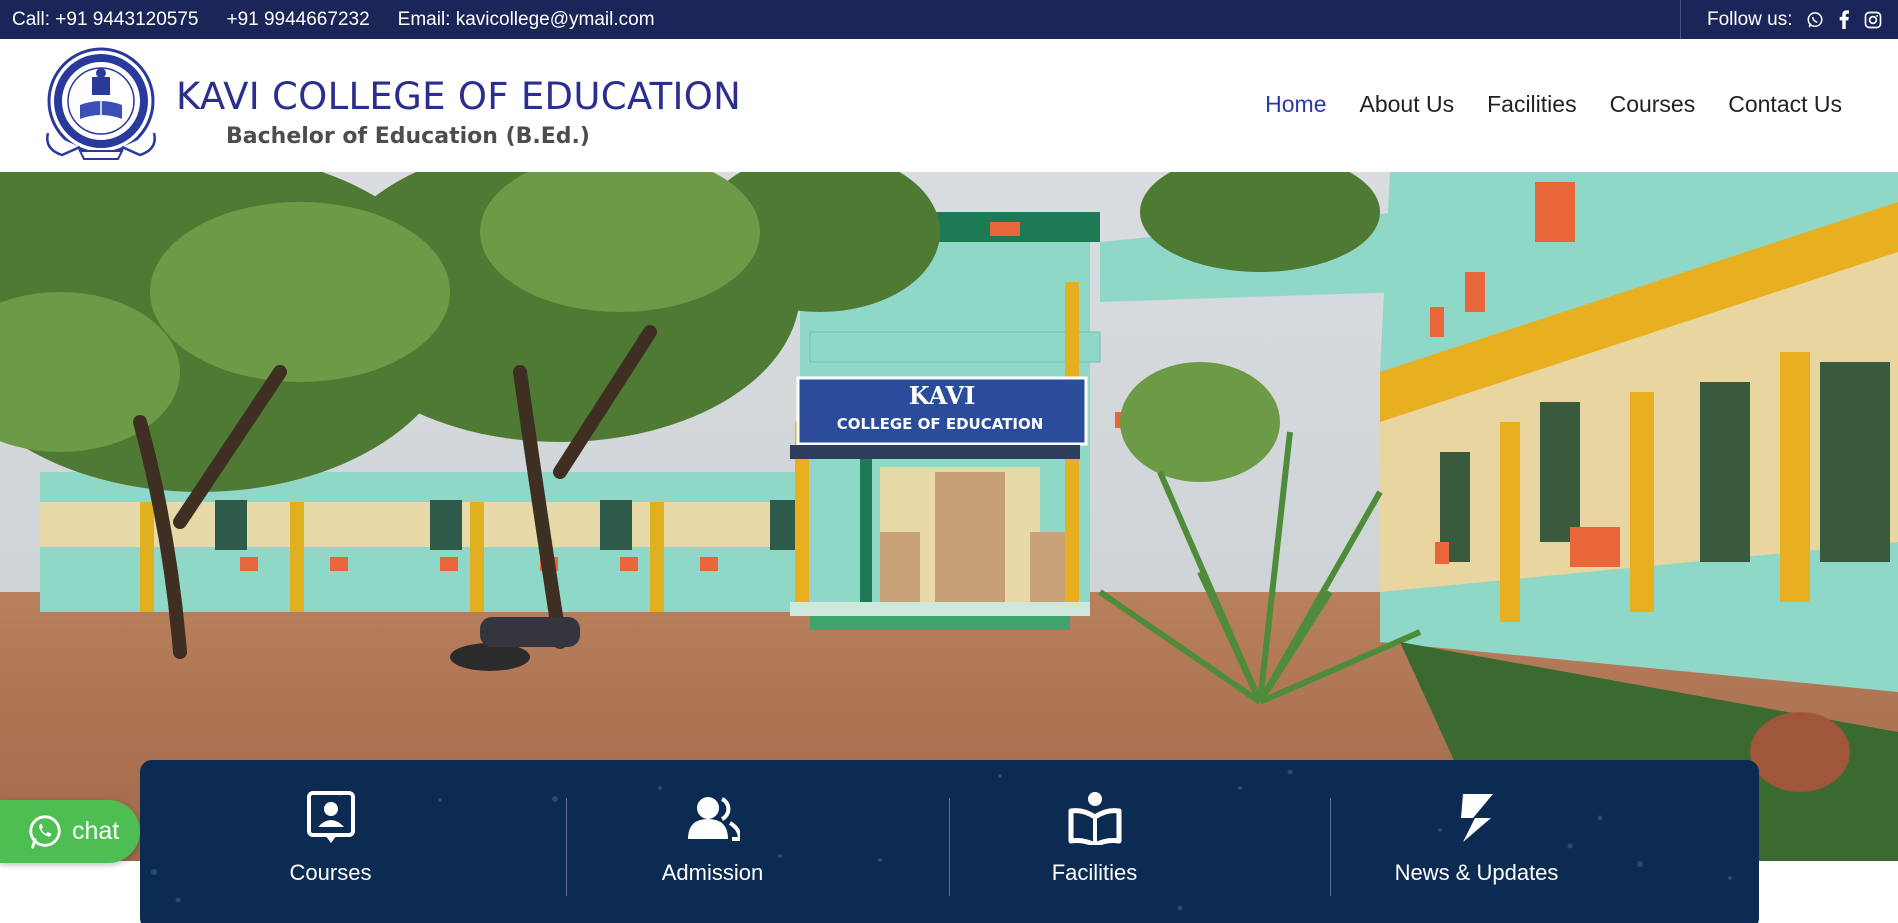 The width and height of the screenshot is (1898, 923). I want to click on follow-us: Follow us:, so click(1789, 19).